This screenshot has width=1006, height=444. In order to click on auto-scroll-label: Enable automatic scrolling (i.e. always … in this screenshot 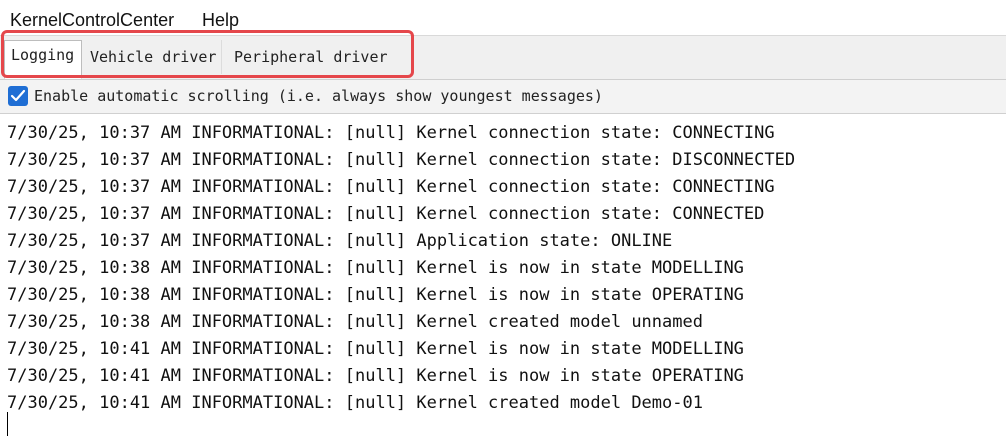, I will do `click(318, 96)`.